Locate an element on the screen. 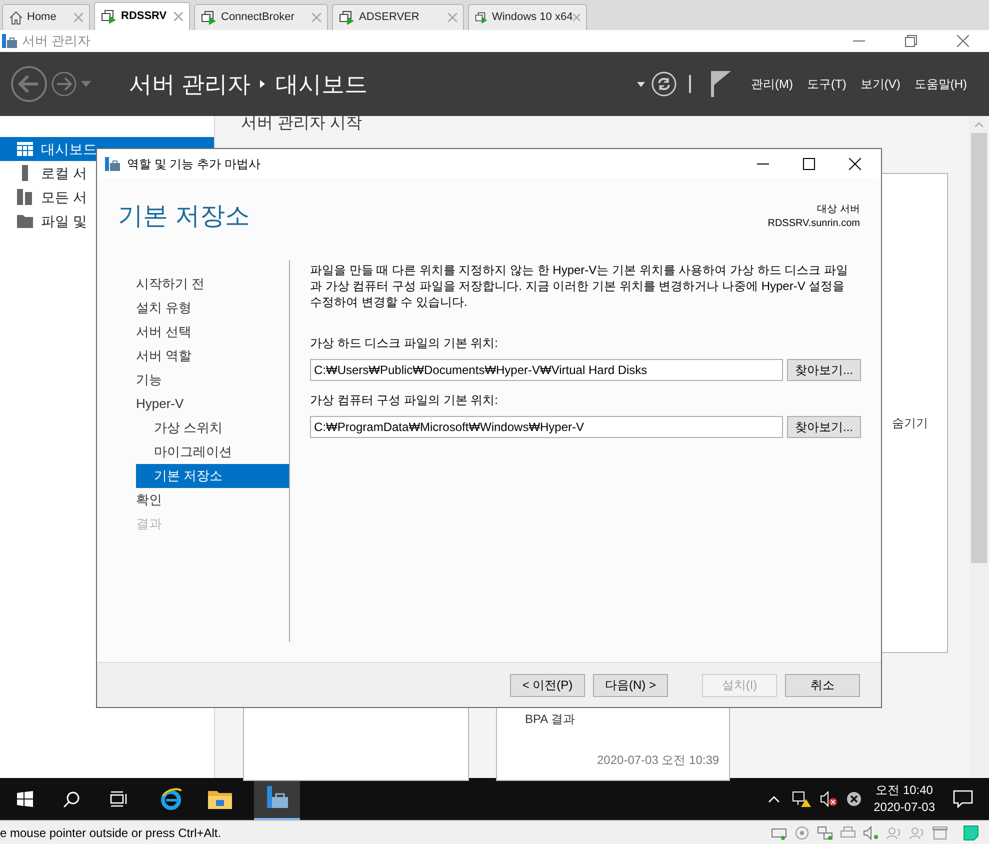  card-label: BPA 결과 is located at coordinates (550, 719).